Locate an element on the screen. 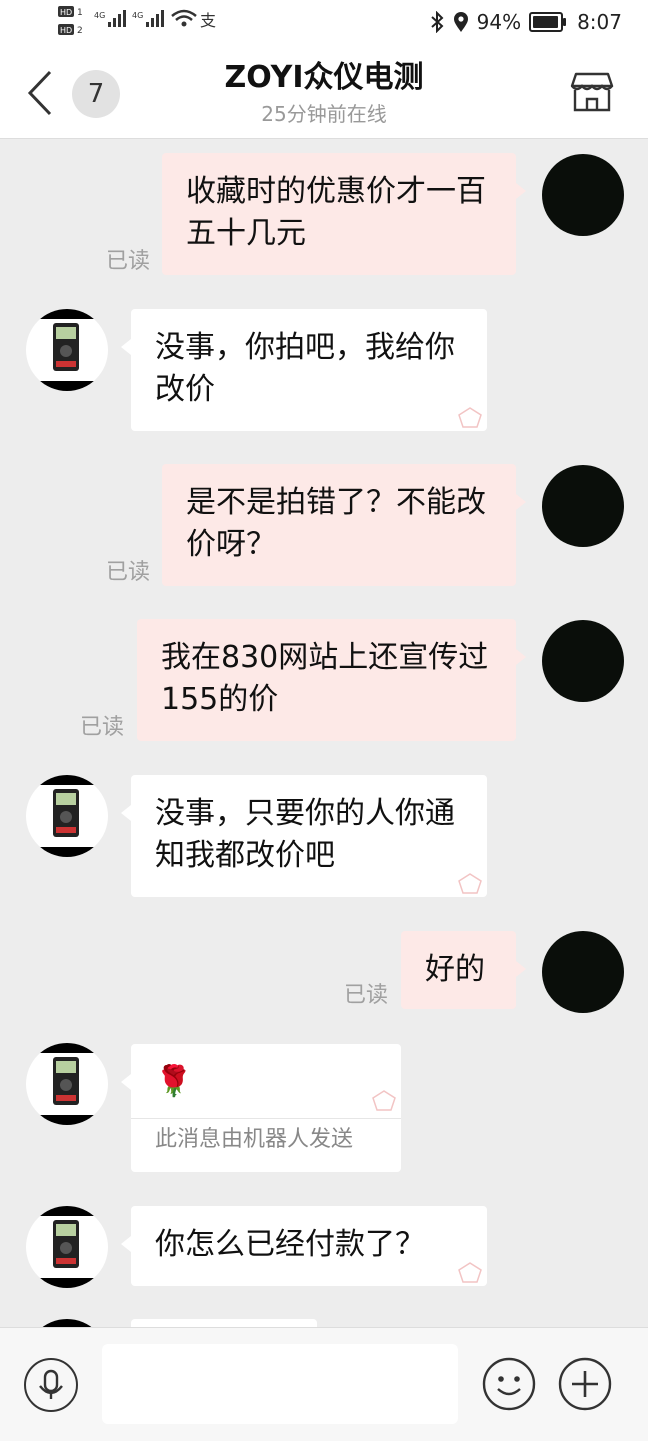 This screenshot has height=1441, width=648. status-bar: HD HD 1 2 4G 4G 支 94% 8:07 is located at coordinates (324, 24).